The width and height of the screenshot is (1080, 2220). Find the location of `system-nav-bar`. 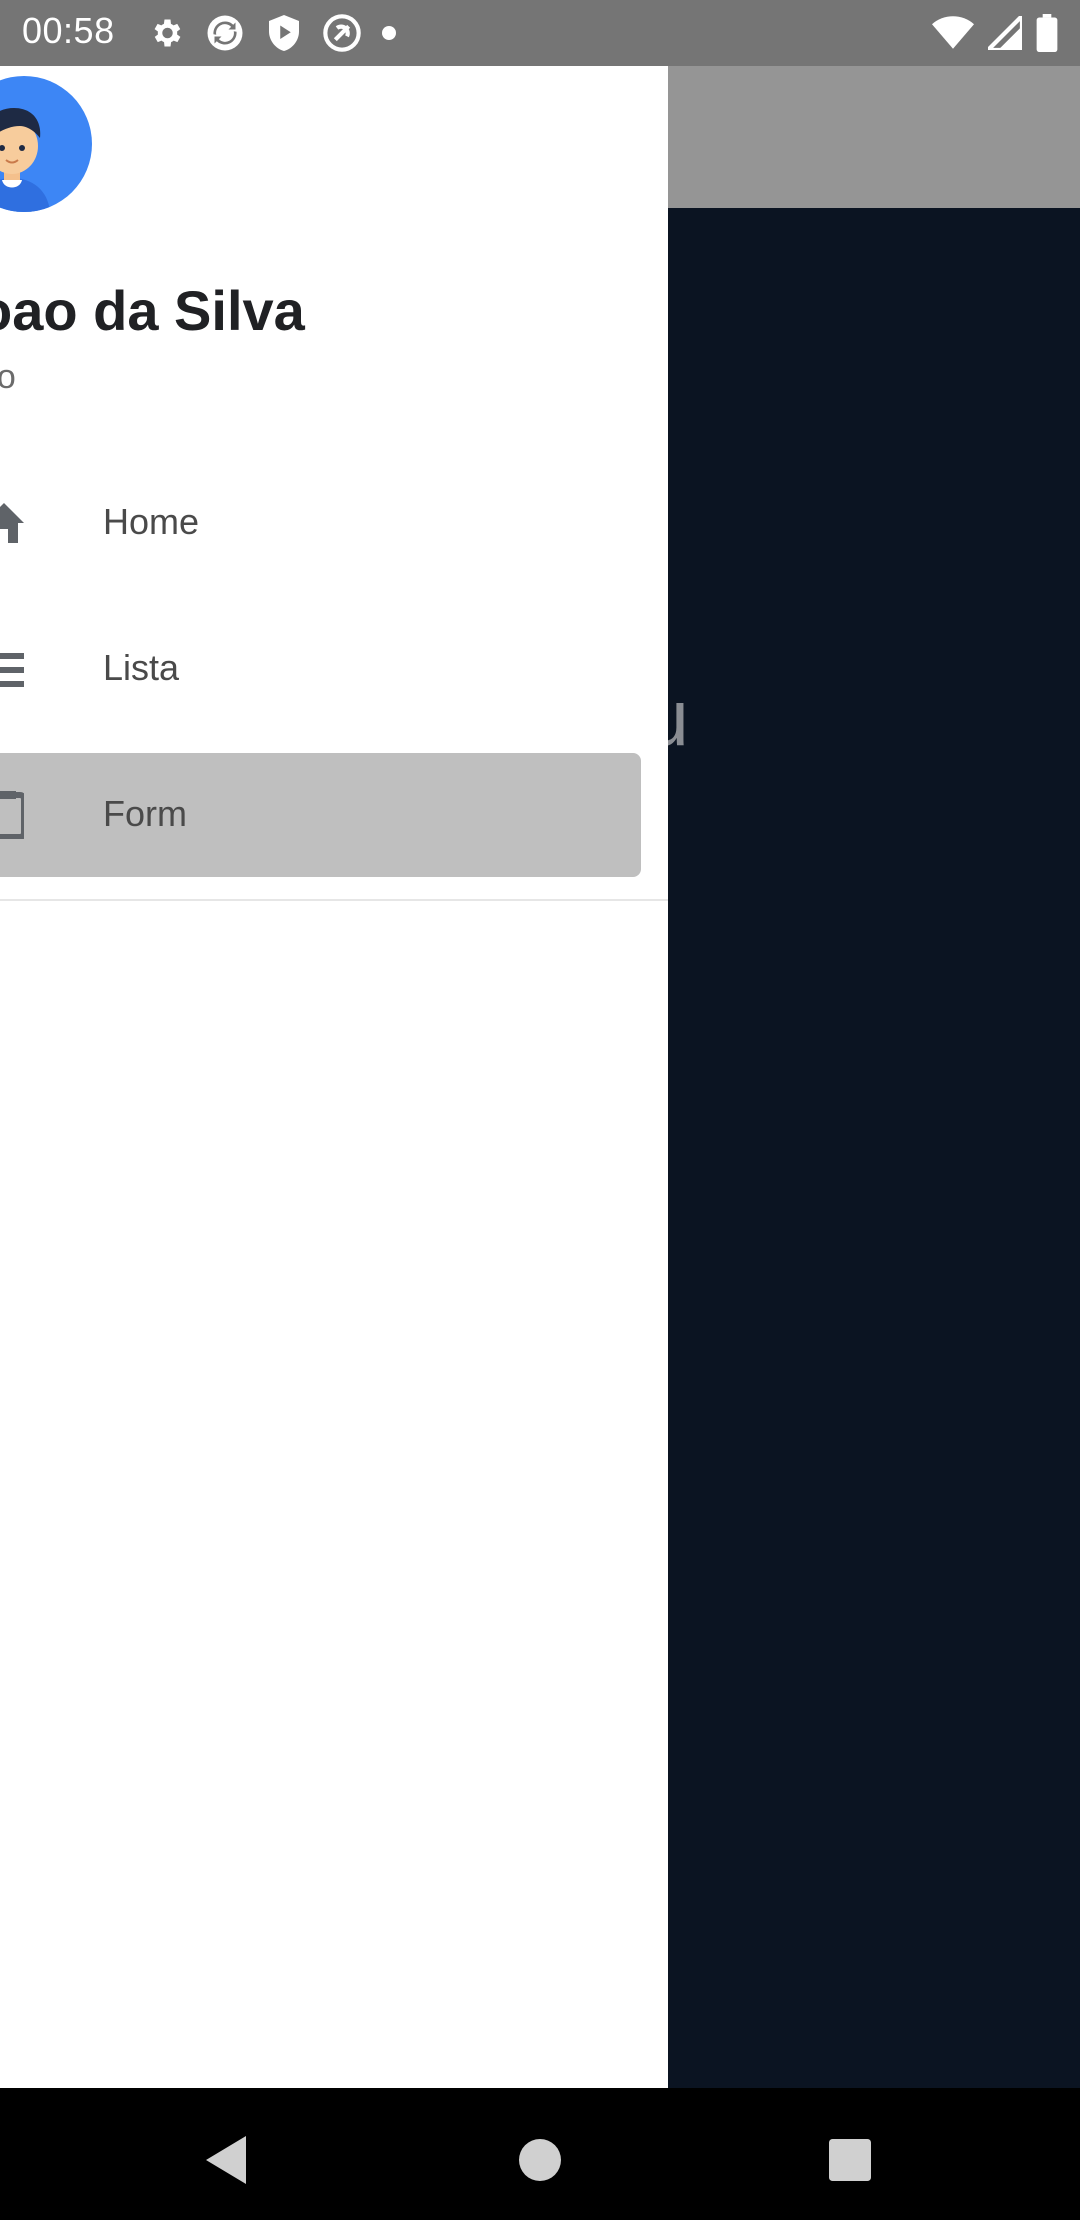

system-nav-bar is located at coordinates (540, 2154).